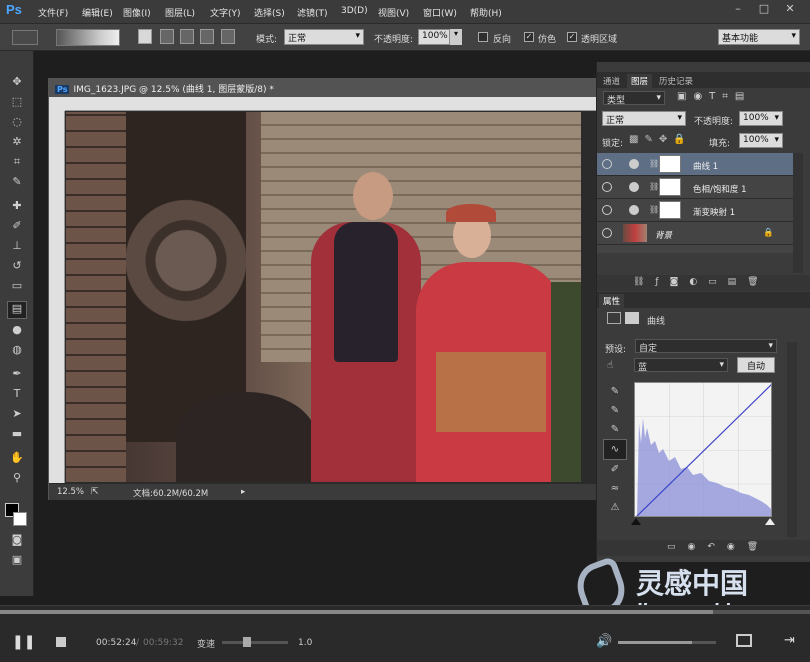  I want to click on mask-properties-icon, so click(632, 318).